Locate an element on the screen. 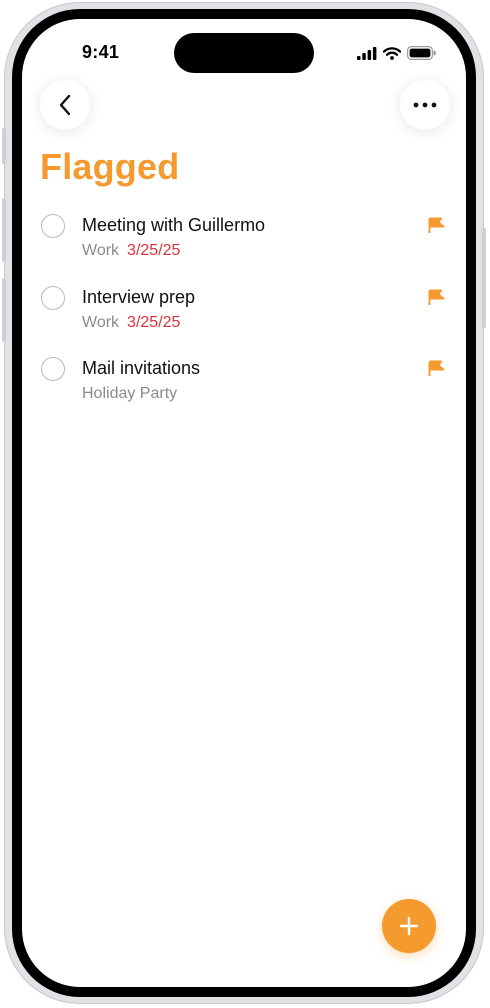 Image resolution: width=490 pixels, height=1008 pixels. plus-icon is located at coordinates (409, 926).